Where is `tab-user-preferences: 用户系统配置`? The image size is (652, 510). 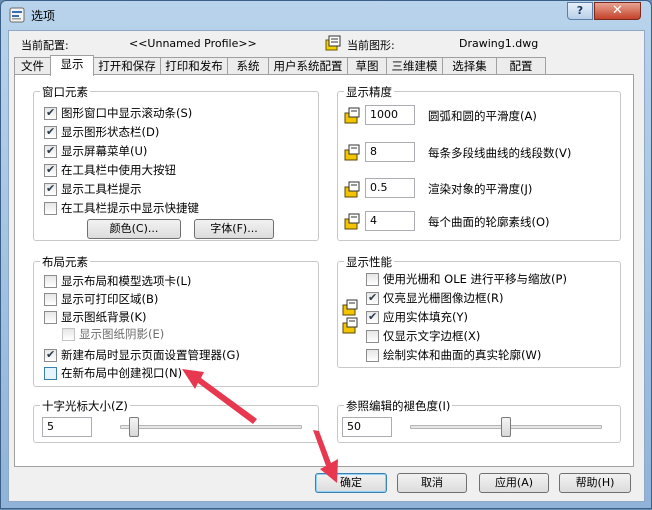
tab-user-preferences: 用户系统配置 is located at coordinates (308, 66).